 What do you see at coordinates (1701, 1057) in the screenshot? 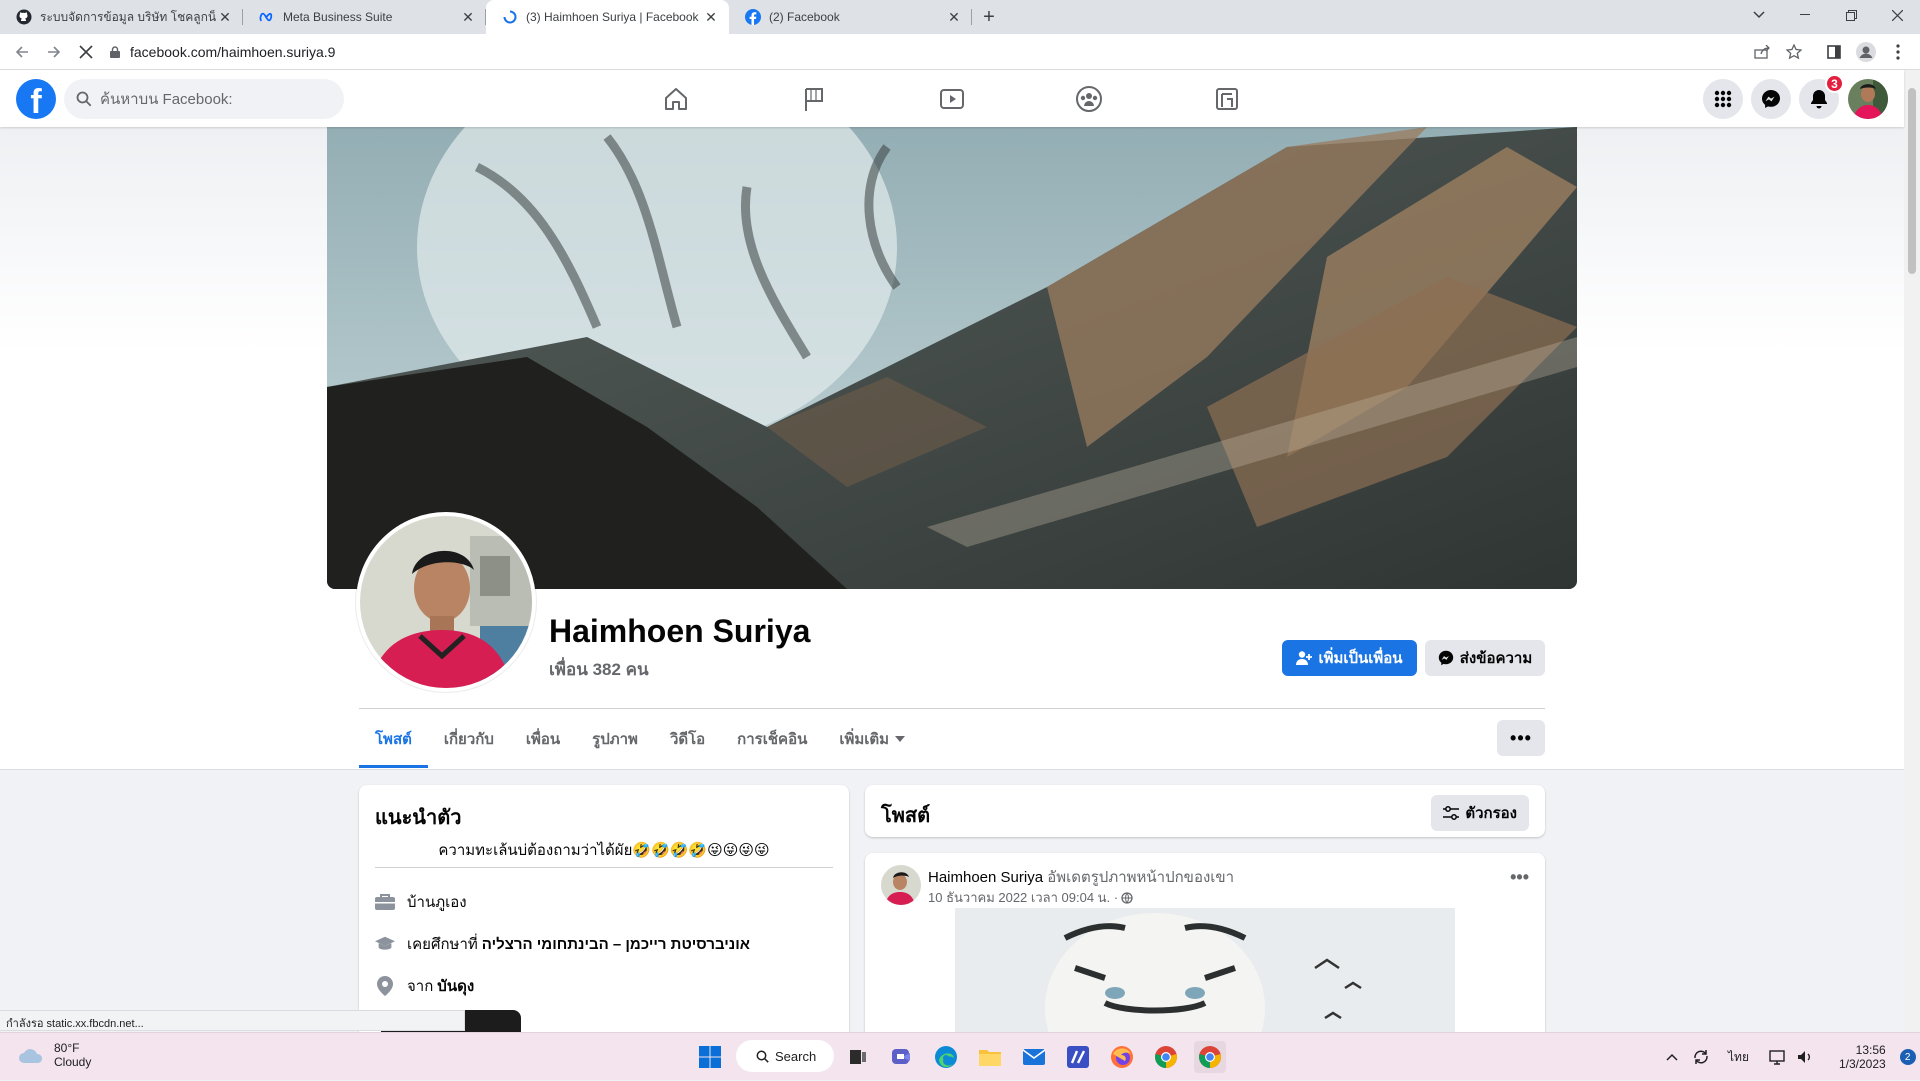
I see `sync-icon` at bounding box center [1701, 1057].